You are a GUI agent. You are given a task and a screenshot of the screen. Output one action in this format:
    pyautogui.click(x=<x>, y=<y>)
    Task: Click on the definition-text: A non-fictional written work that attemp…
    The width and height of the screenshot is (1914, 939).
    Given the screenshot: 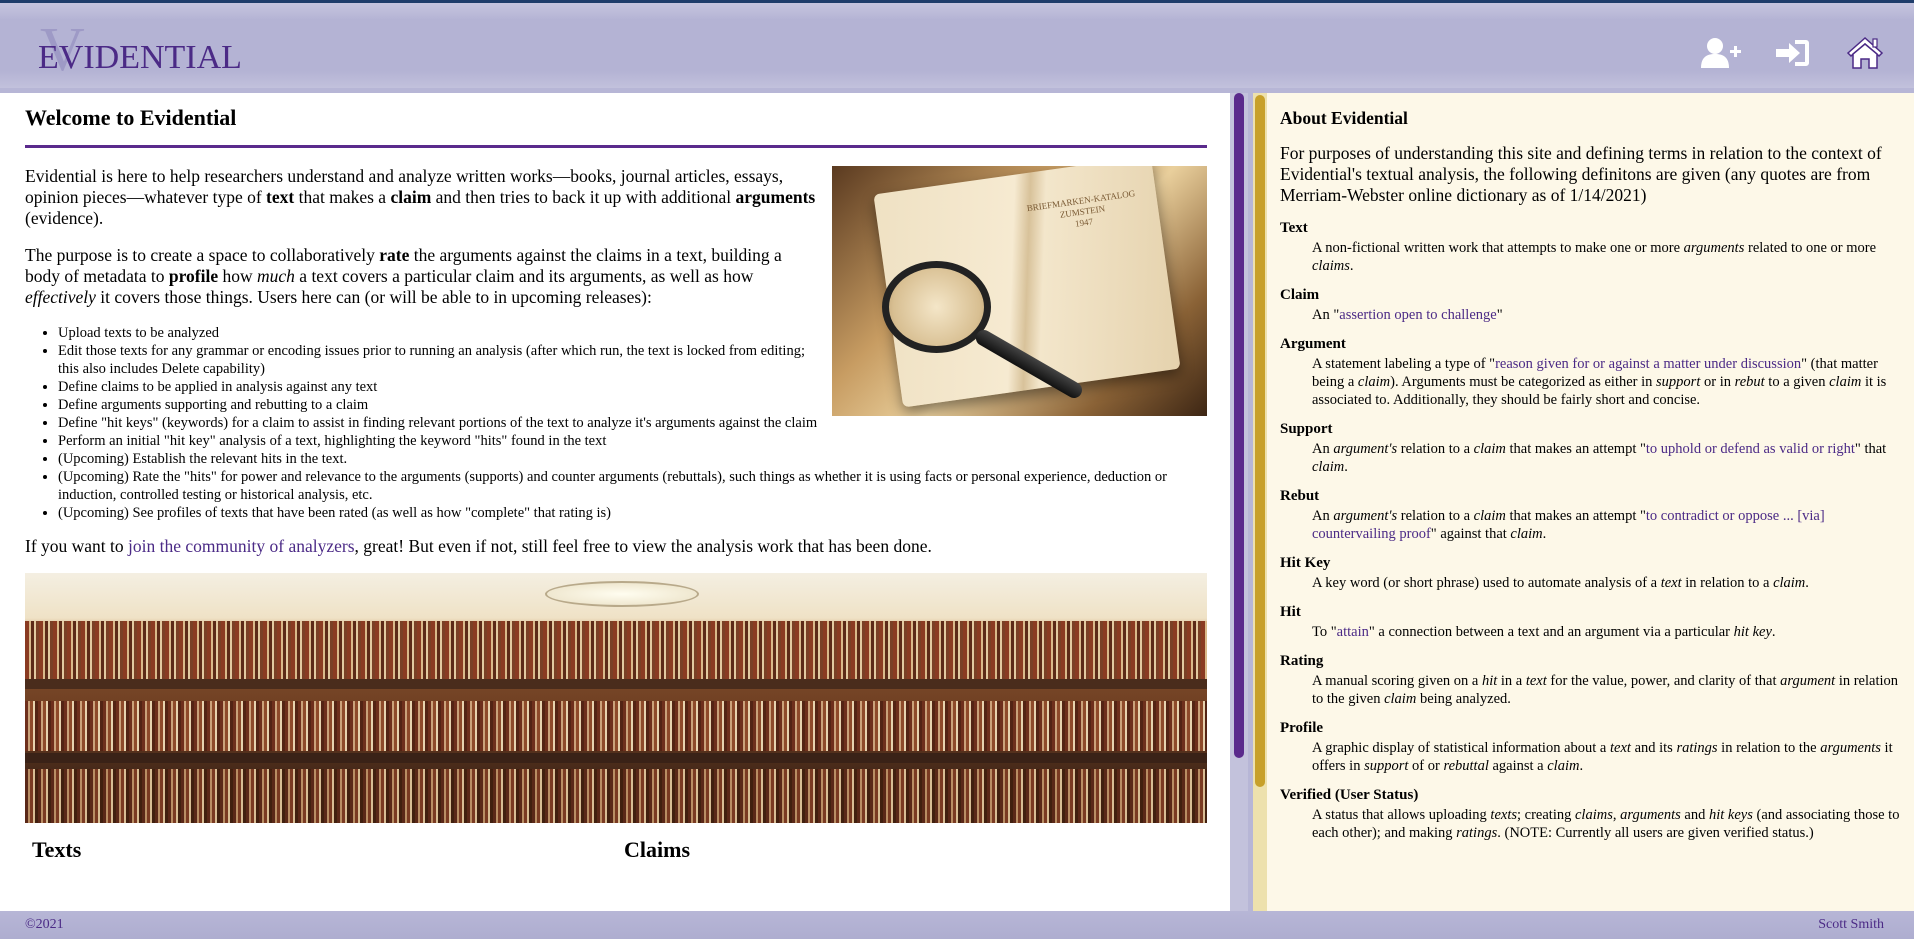 What is the action you would take?
    pyautogui.click(x=1594, y=257)
    